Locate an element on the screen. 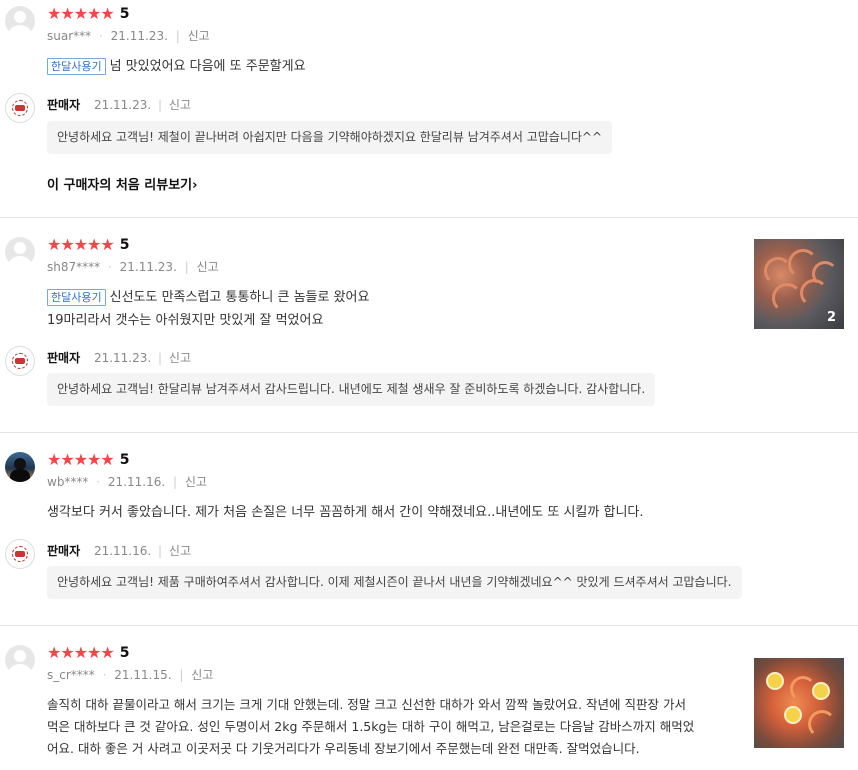 This screenshot has width=858, height=770. seller-meta: 판매자 21.11.16. | 신고 is located at coordinates (119, 551).